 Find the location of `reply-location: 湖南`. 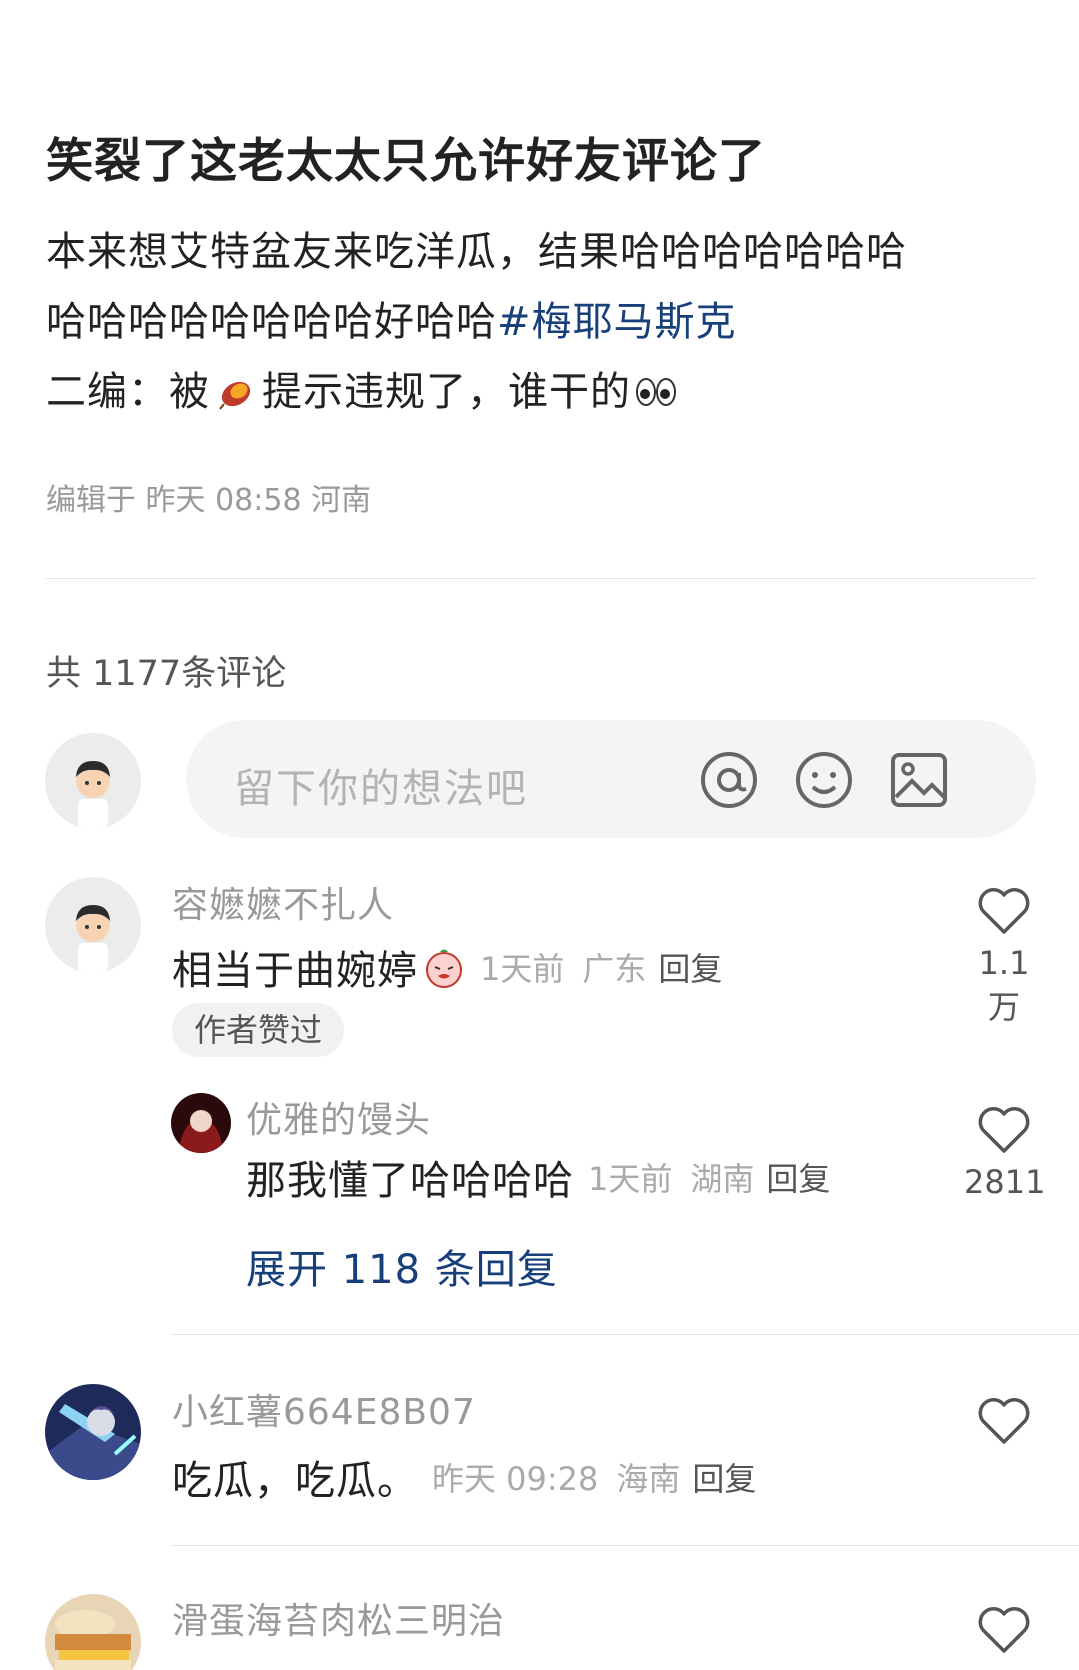

reply-location: 湖南 is located at coordinates (722, 1179).